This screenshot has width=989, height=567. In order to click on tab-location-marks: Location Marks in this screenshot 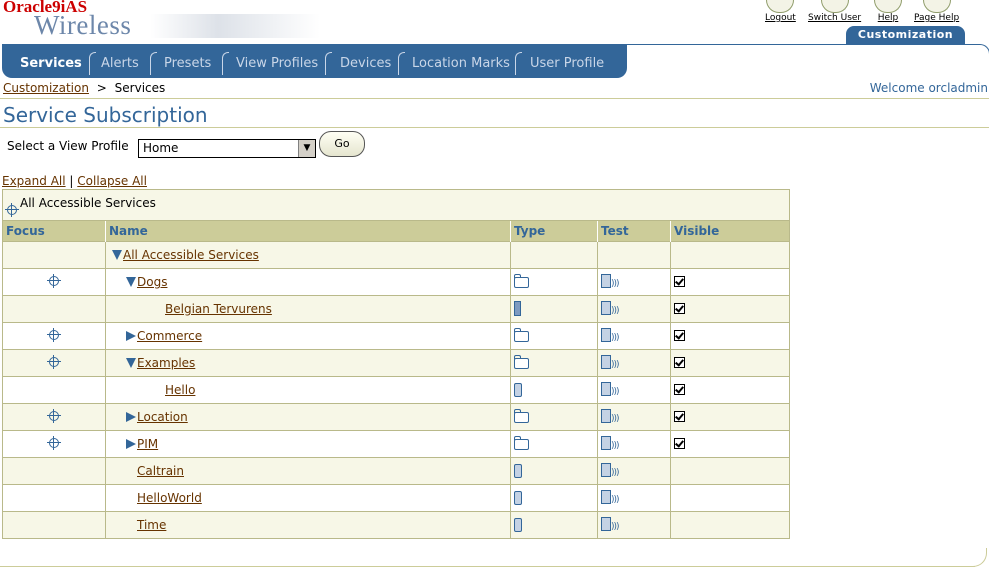, I will do `click(461, 64)`.